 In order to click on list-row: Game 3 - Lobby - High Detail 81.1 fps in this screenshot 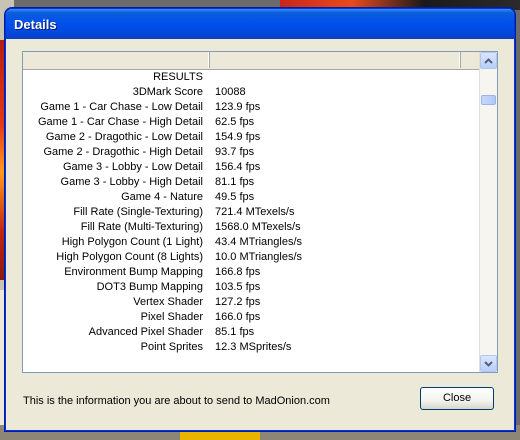, I will do `click(251, 182)`.